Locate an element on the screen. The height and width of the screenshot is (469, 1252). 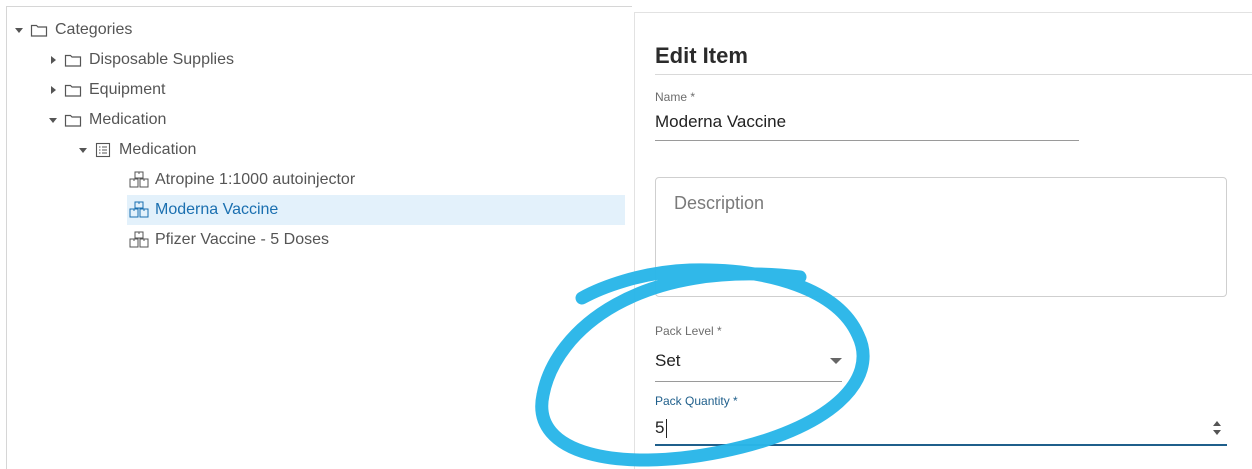
tree-node-label: Pfizer Vaccine - 5 Doses is located at coordinates (242, 239).